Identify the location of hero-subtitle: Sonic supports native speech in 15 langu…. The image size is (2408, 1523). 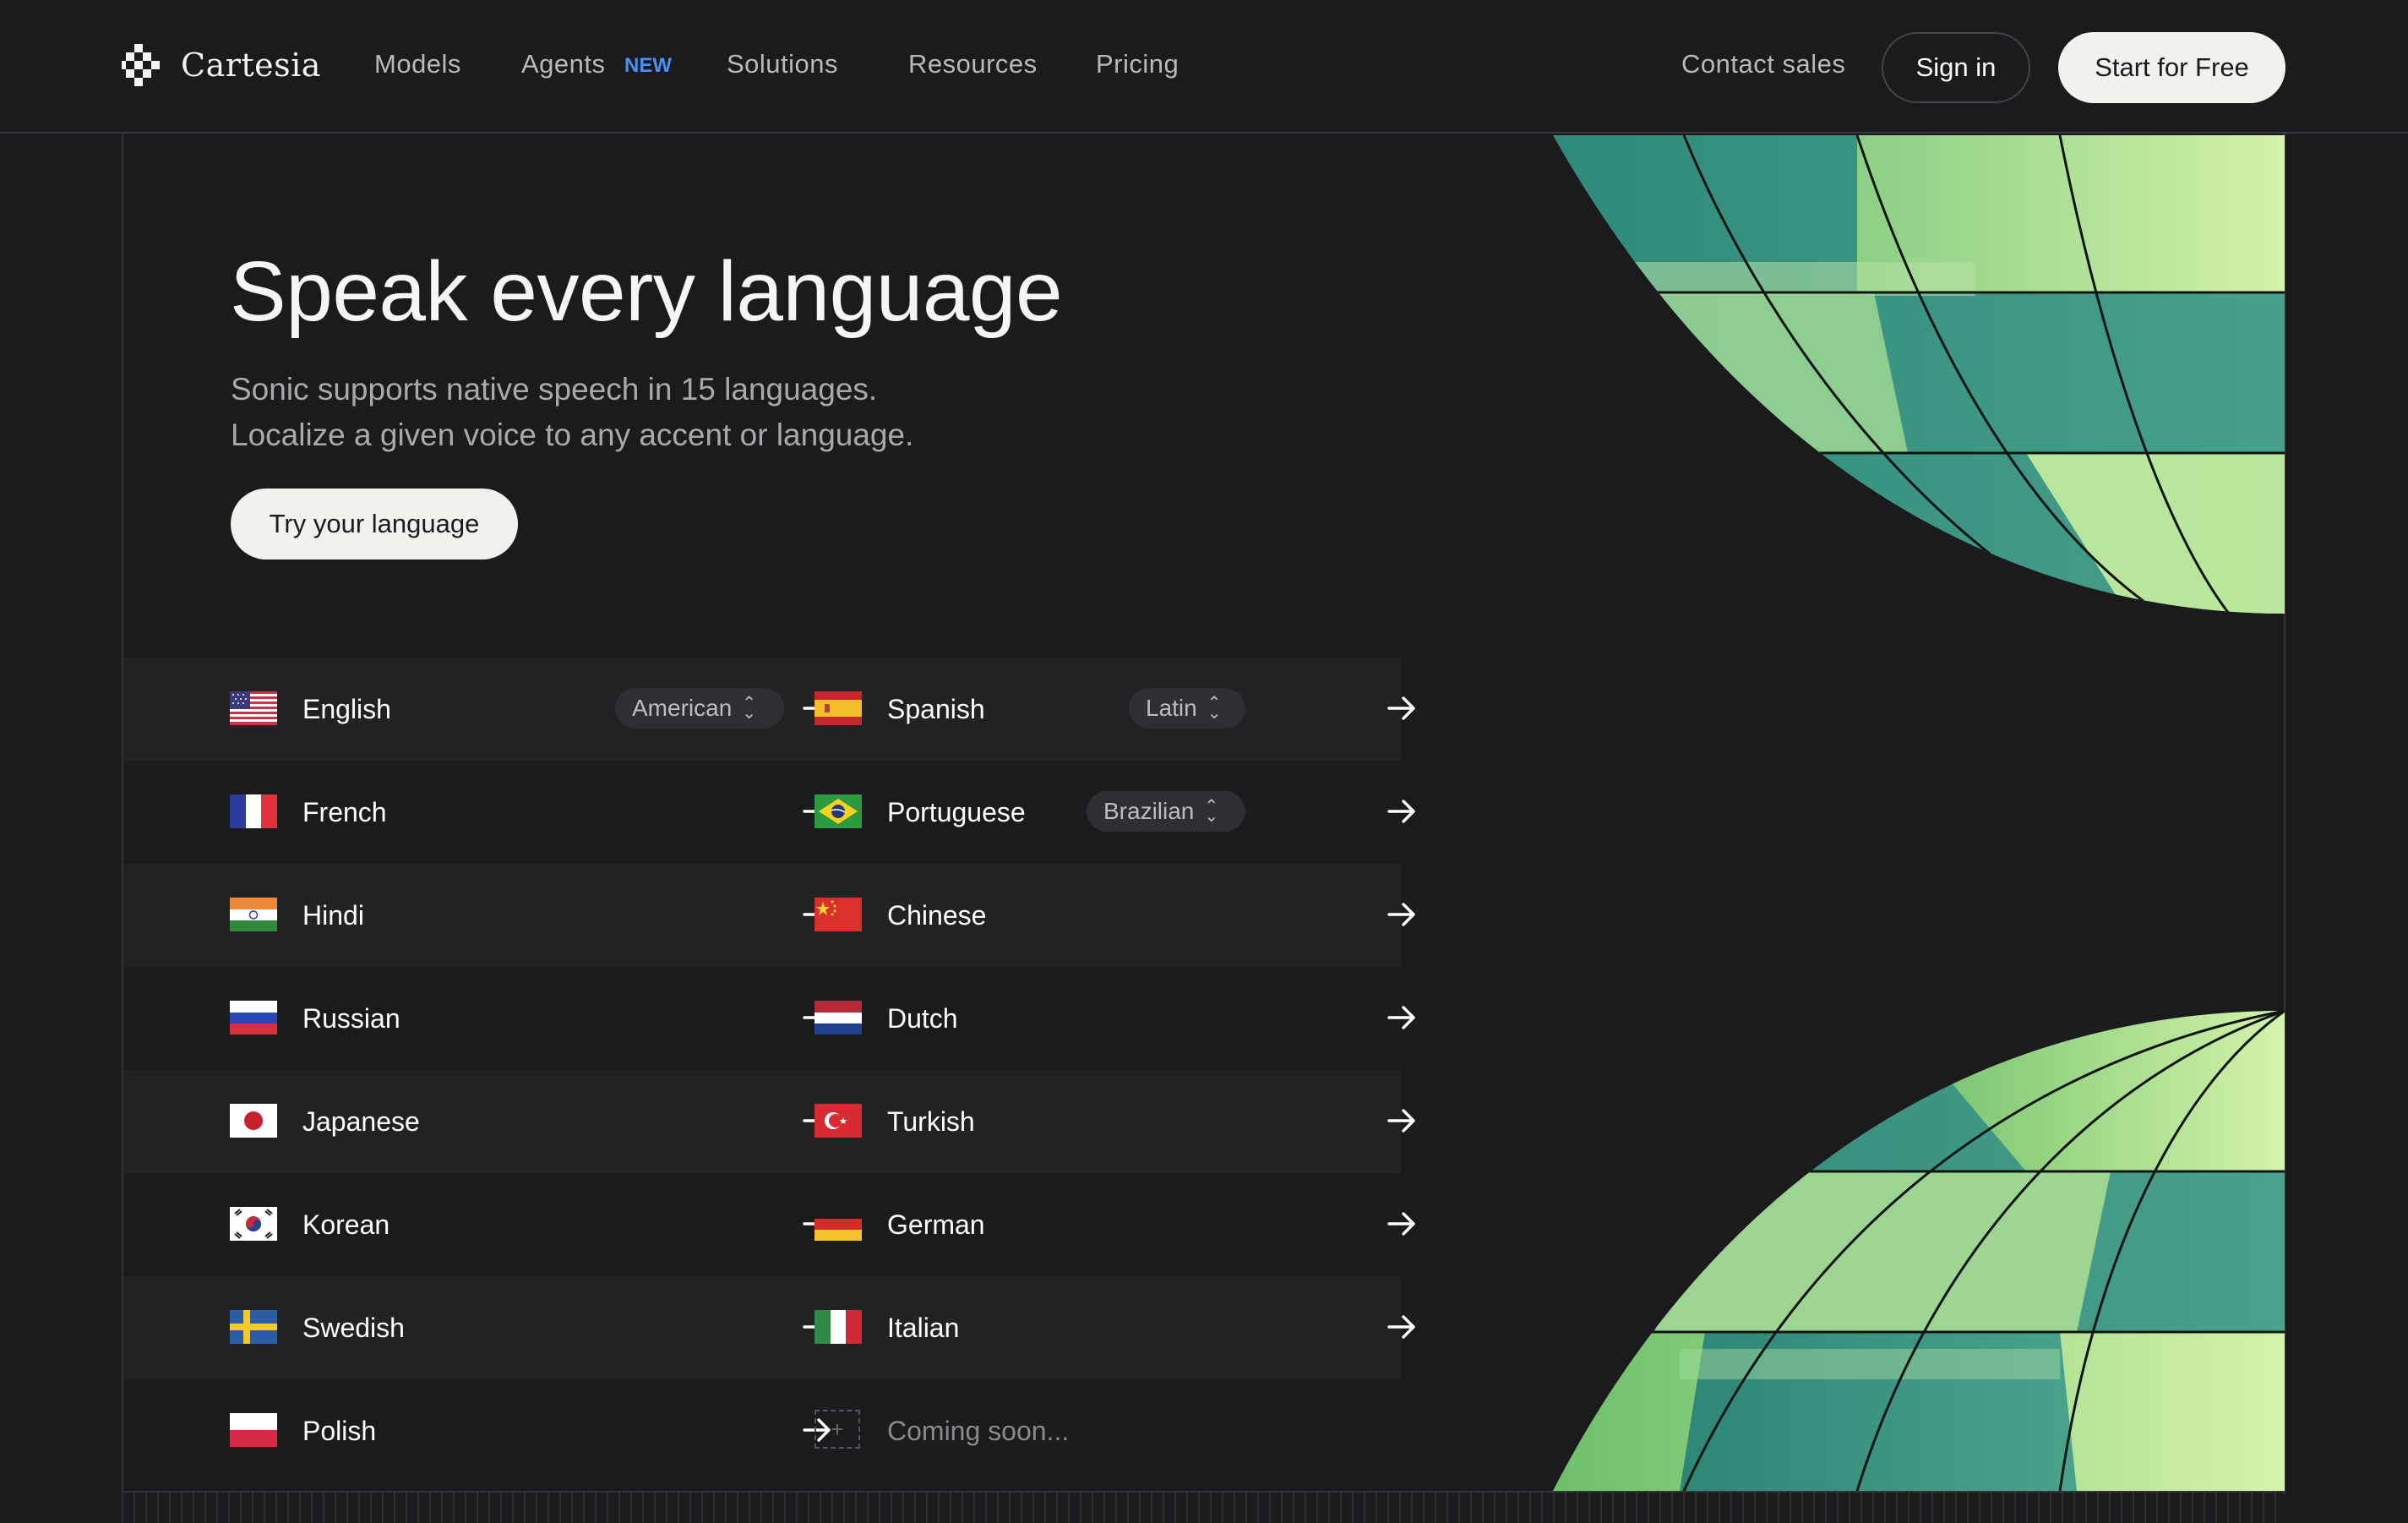
(572, 412).